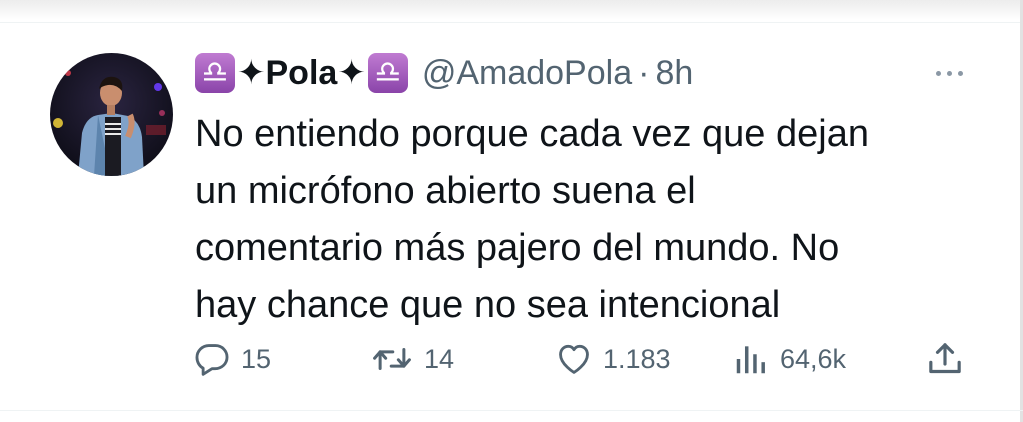  I want to click on views-bar-chart-icon, so click(750, 360).